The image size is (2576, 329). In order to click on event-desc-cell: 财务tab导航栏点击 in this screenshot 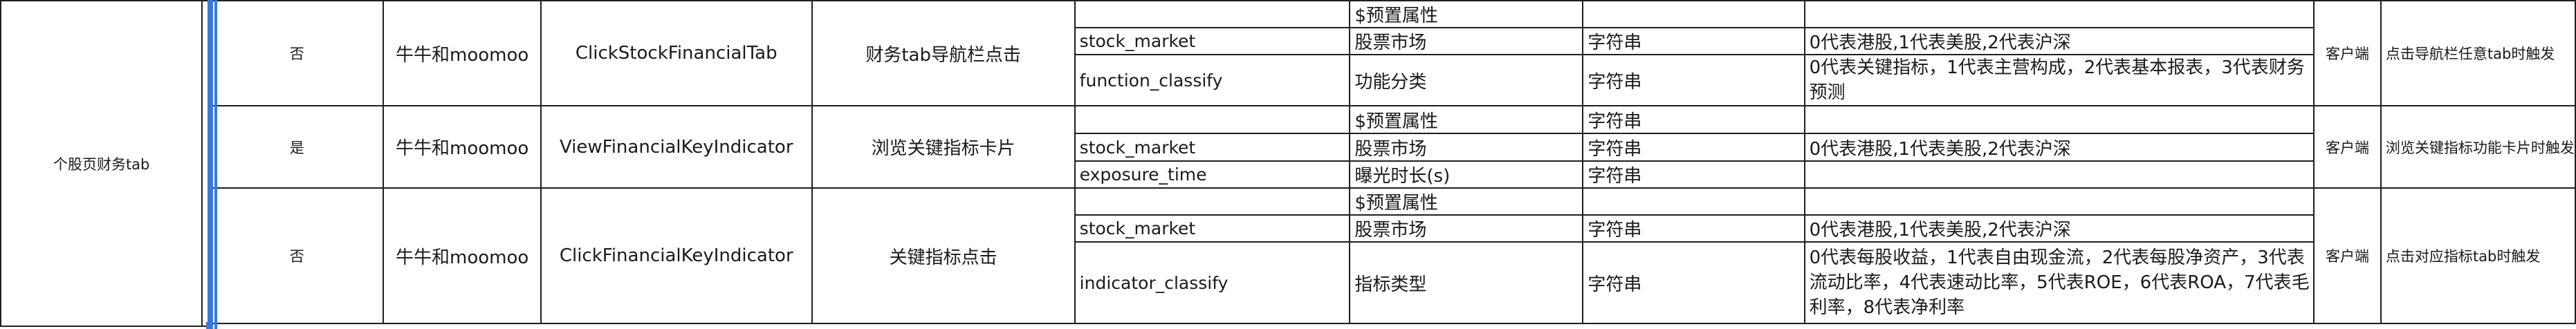, I will do `click(943, 53)`.